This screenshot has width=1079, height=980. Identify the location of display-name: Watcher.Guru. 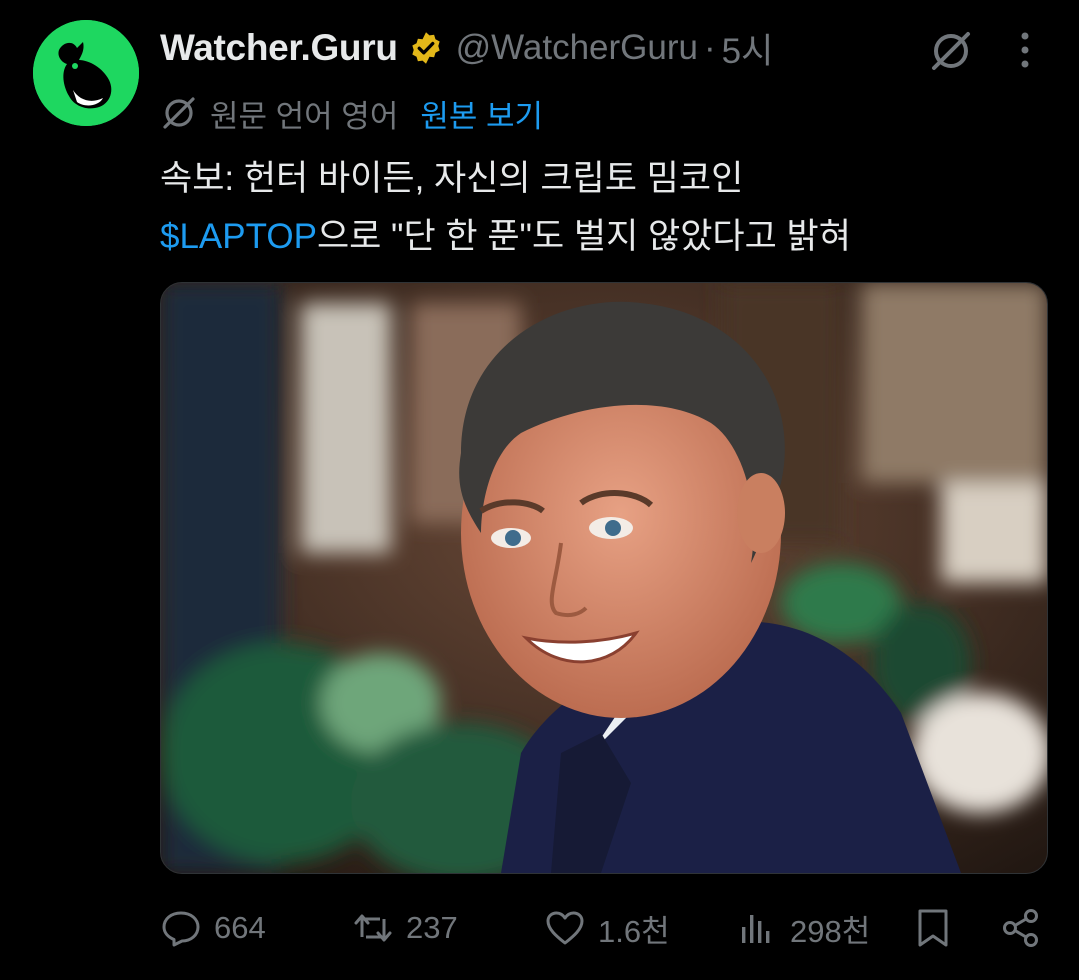
(279, 48).